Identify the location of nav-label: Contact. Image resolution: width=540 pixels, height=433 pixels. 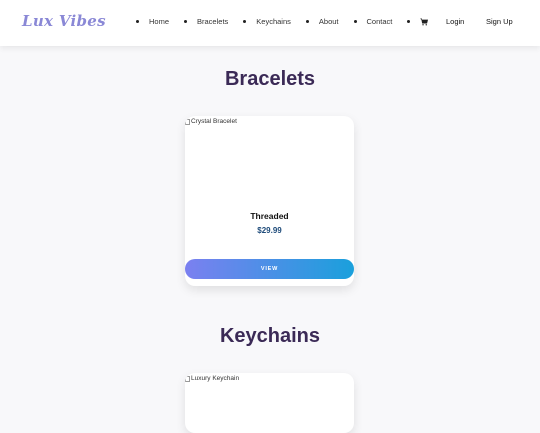
(380, 21).